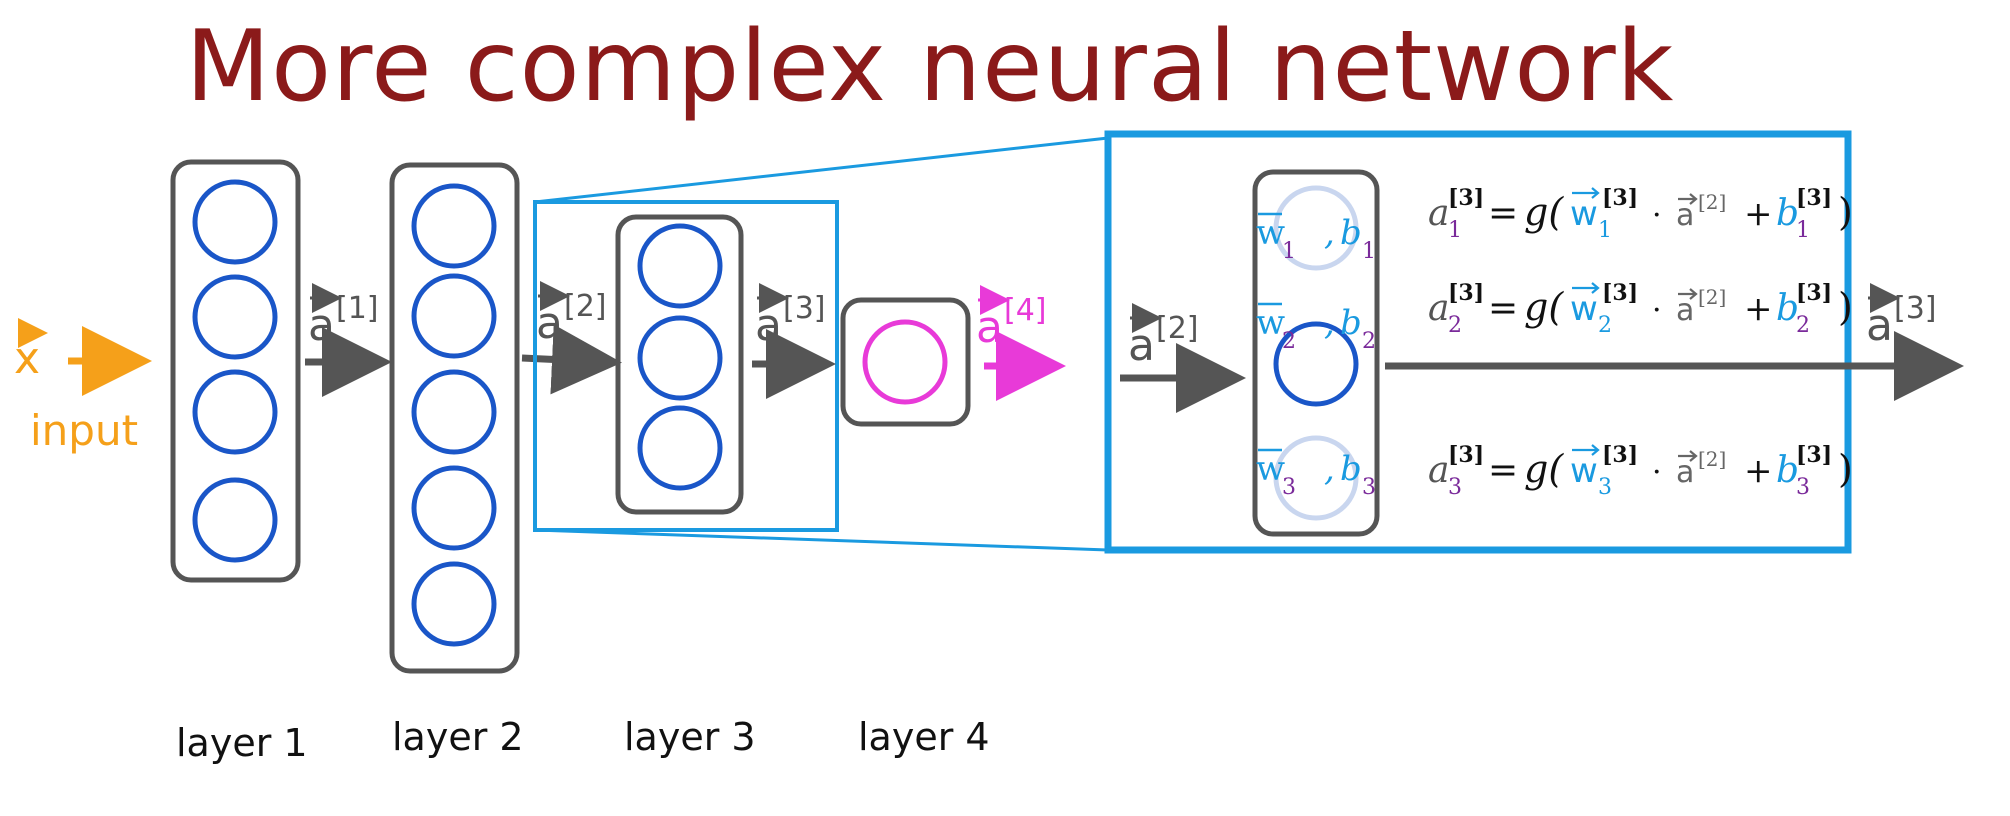  What do you see at coordinates (1369, 487) in the screenshot?
I see `svg-text: 3` at bounding box center [1369, 487].